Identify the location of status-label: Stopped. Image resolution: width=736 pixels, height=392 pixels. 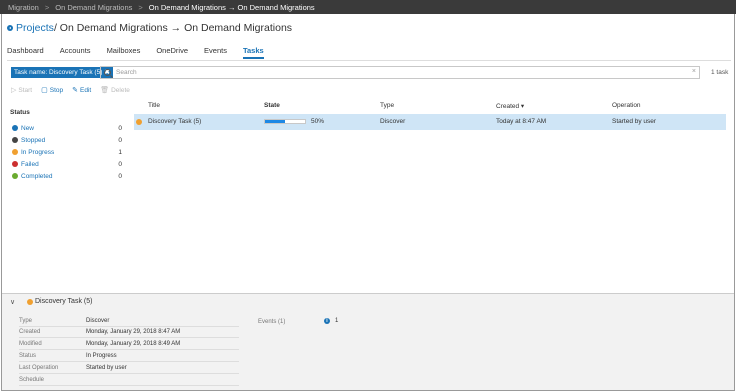
(33, 140).